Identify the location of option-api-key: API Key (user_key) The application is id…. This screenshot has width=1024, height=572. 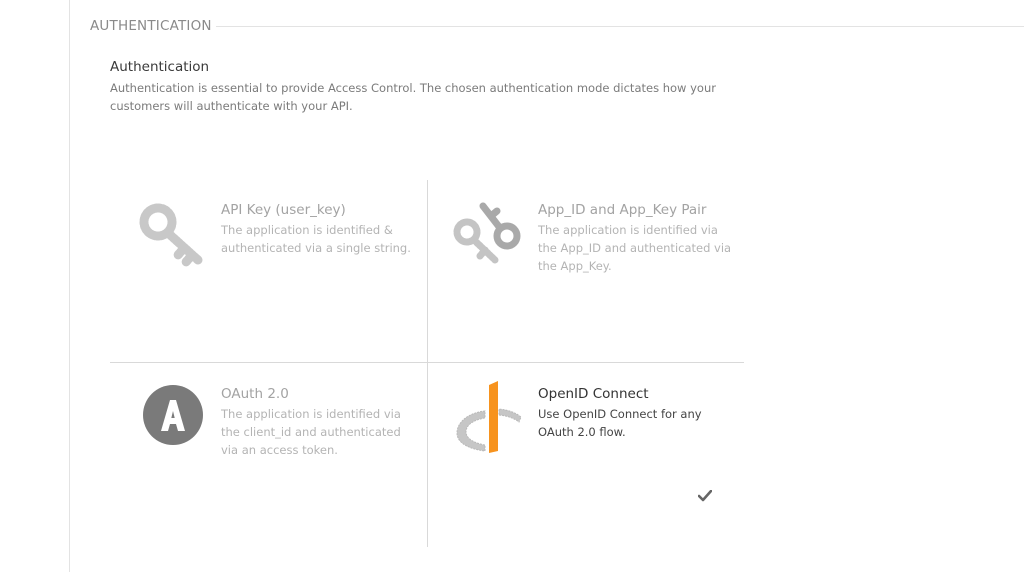
(268, 271).